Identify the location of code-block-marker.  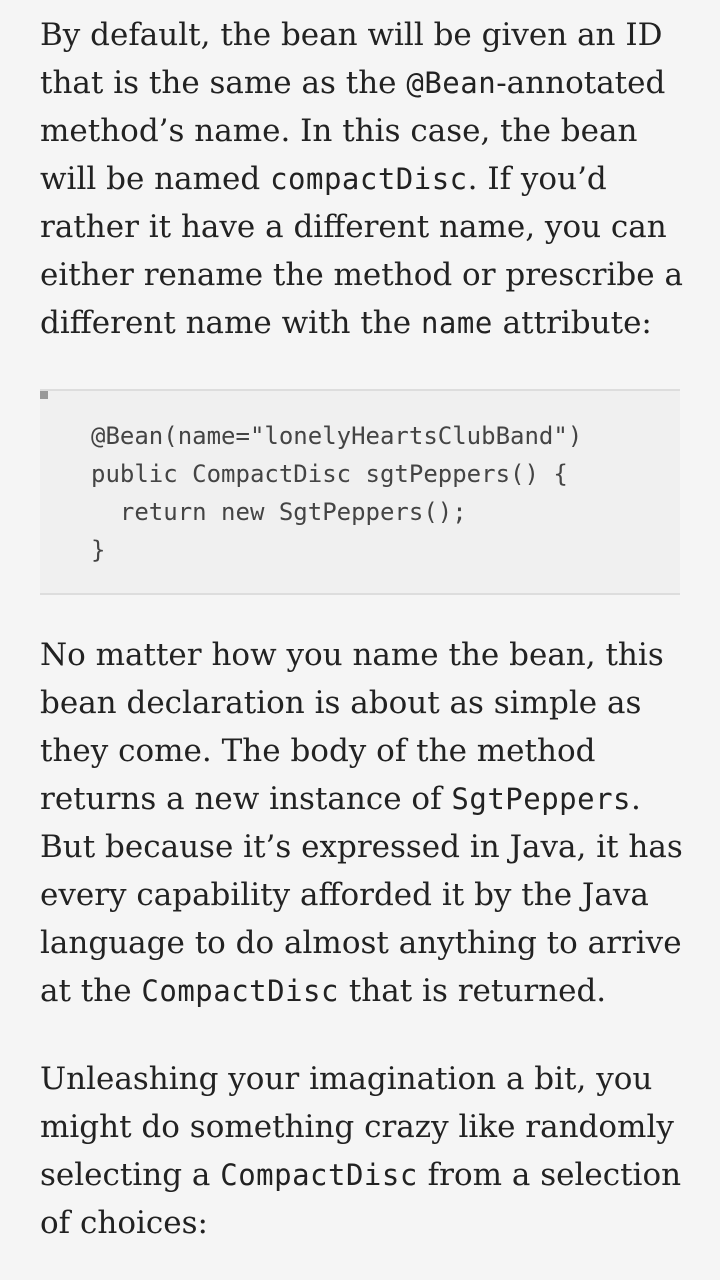
(44, 395).